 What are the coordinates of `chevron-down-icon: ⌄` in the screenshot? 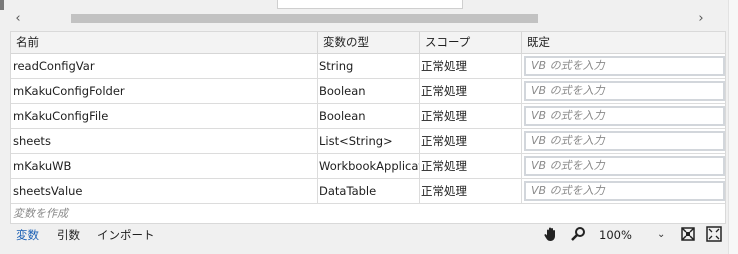 It's located at (661, 235).